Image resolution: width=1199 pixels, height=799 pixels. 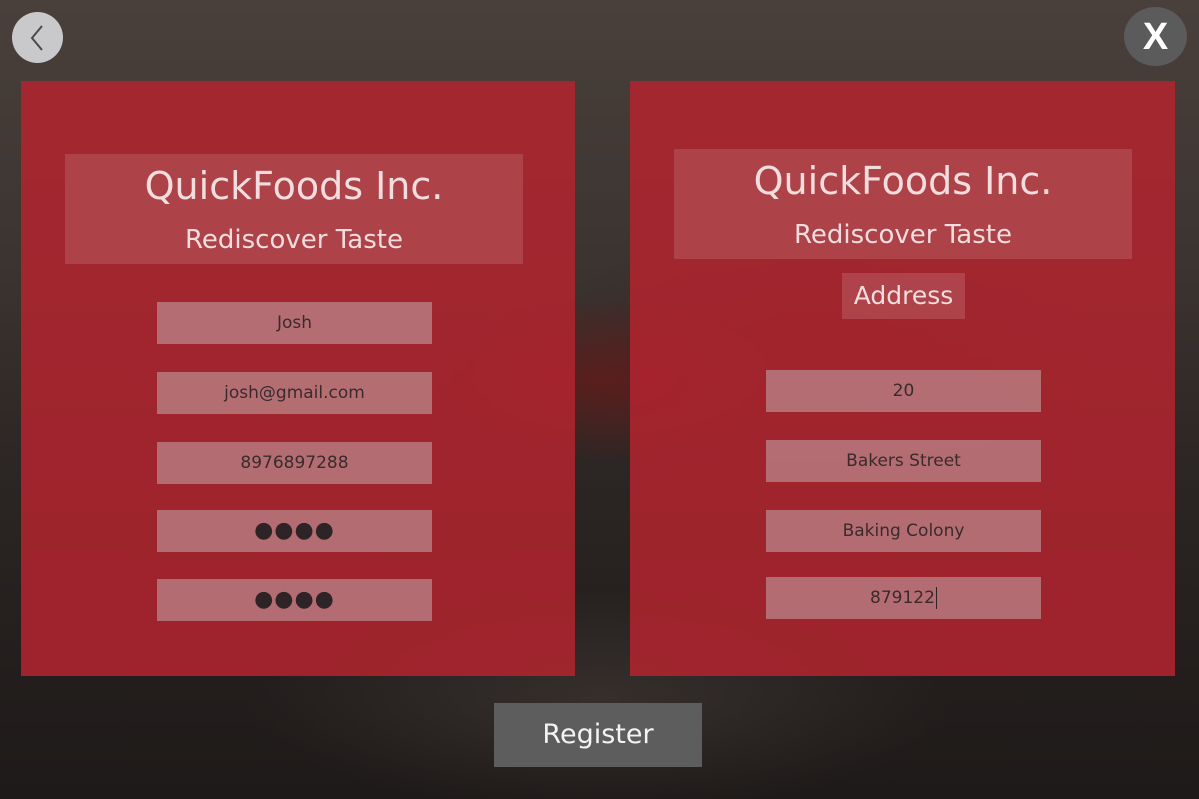 I want to click on chevron-left-icon, so click(x=36, y=37).